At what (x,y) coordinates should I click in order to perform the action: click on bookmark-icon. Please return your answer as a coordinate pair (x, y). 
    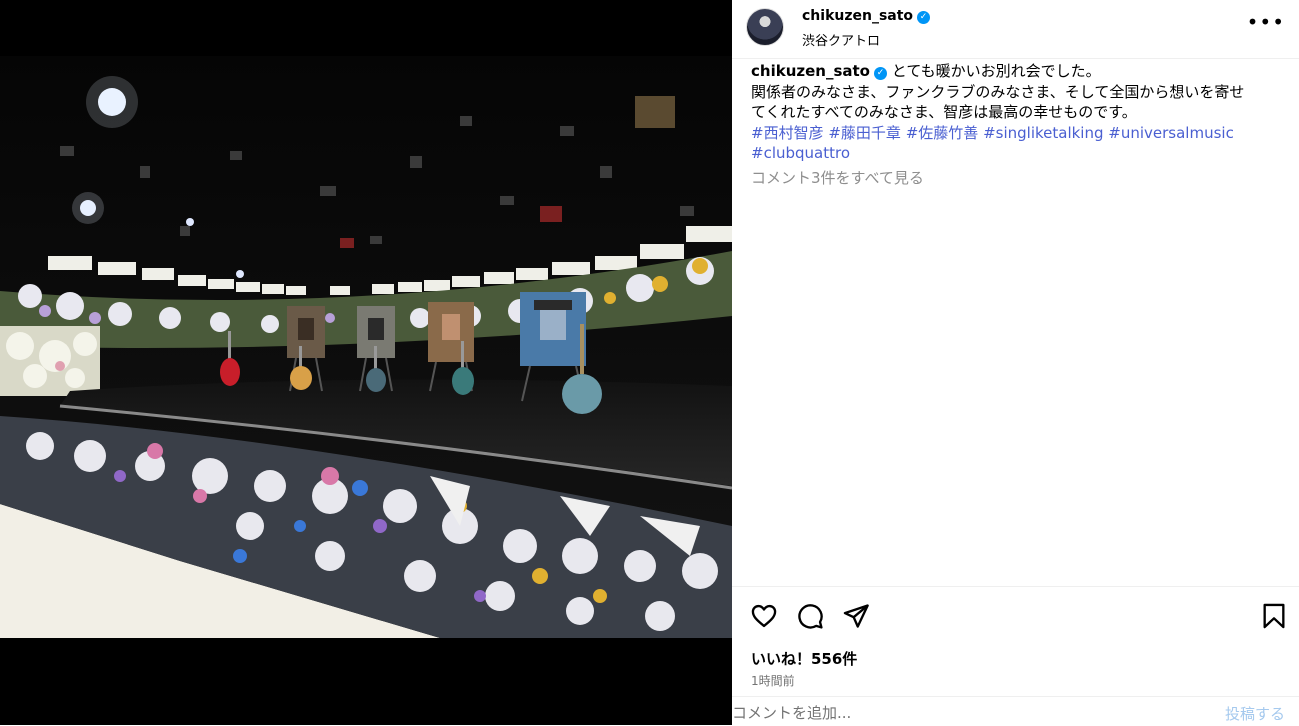
    Looking at the image, I should click on (1274, 616).